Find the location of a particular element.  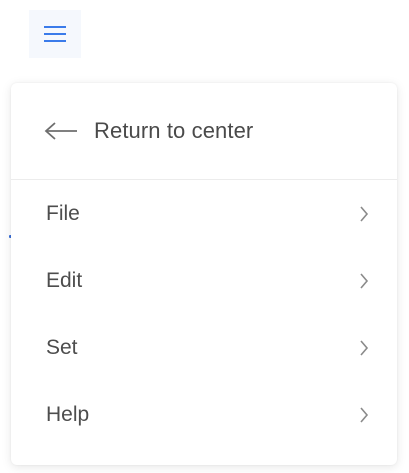

hamburger-menu-icon is located at coordinates (55, 34).